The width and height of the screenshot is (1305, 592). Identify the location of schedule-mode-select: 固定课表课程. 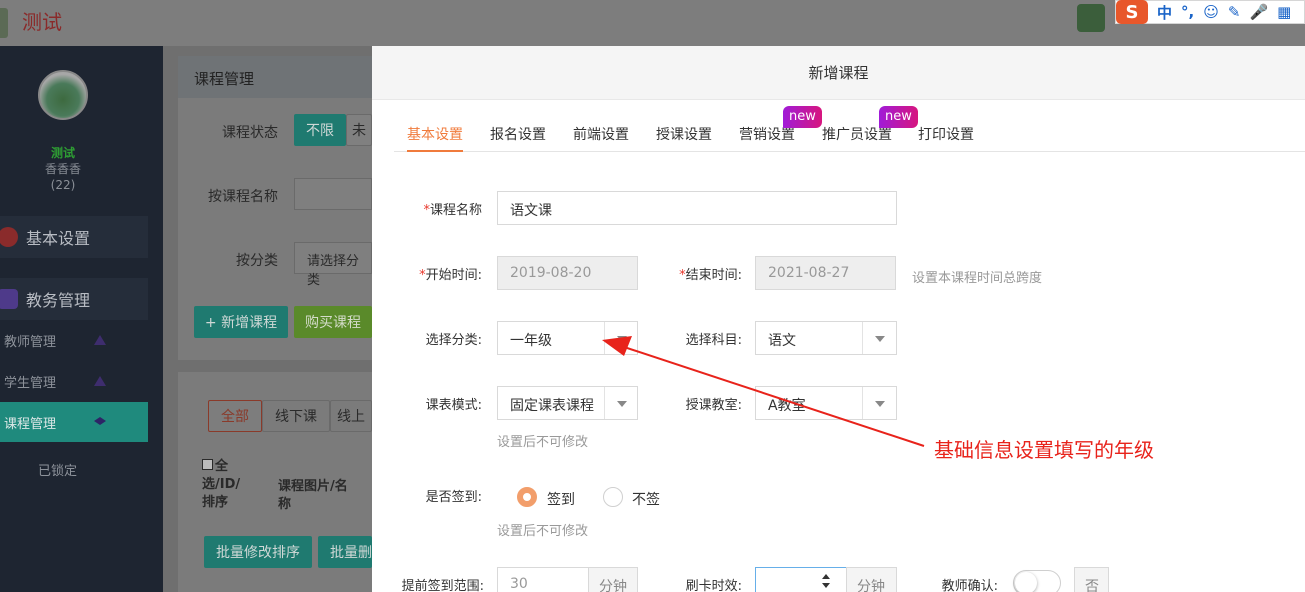
(567, 403).